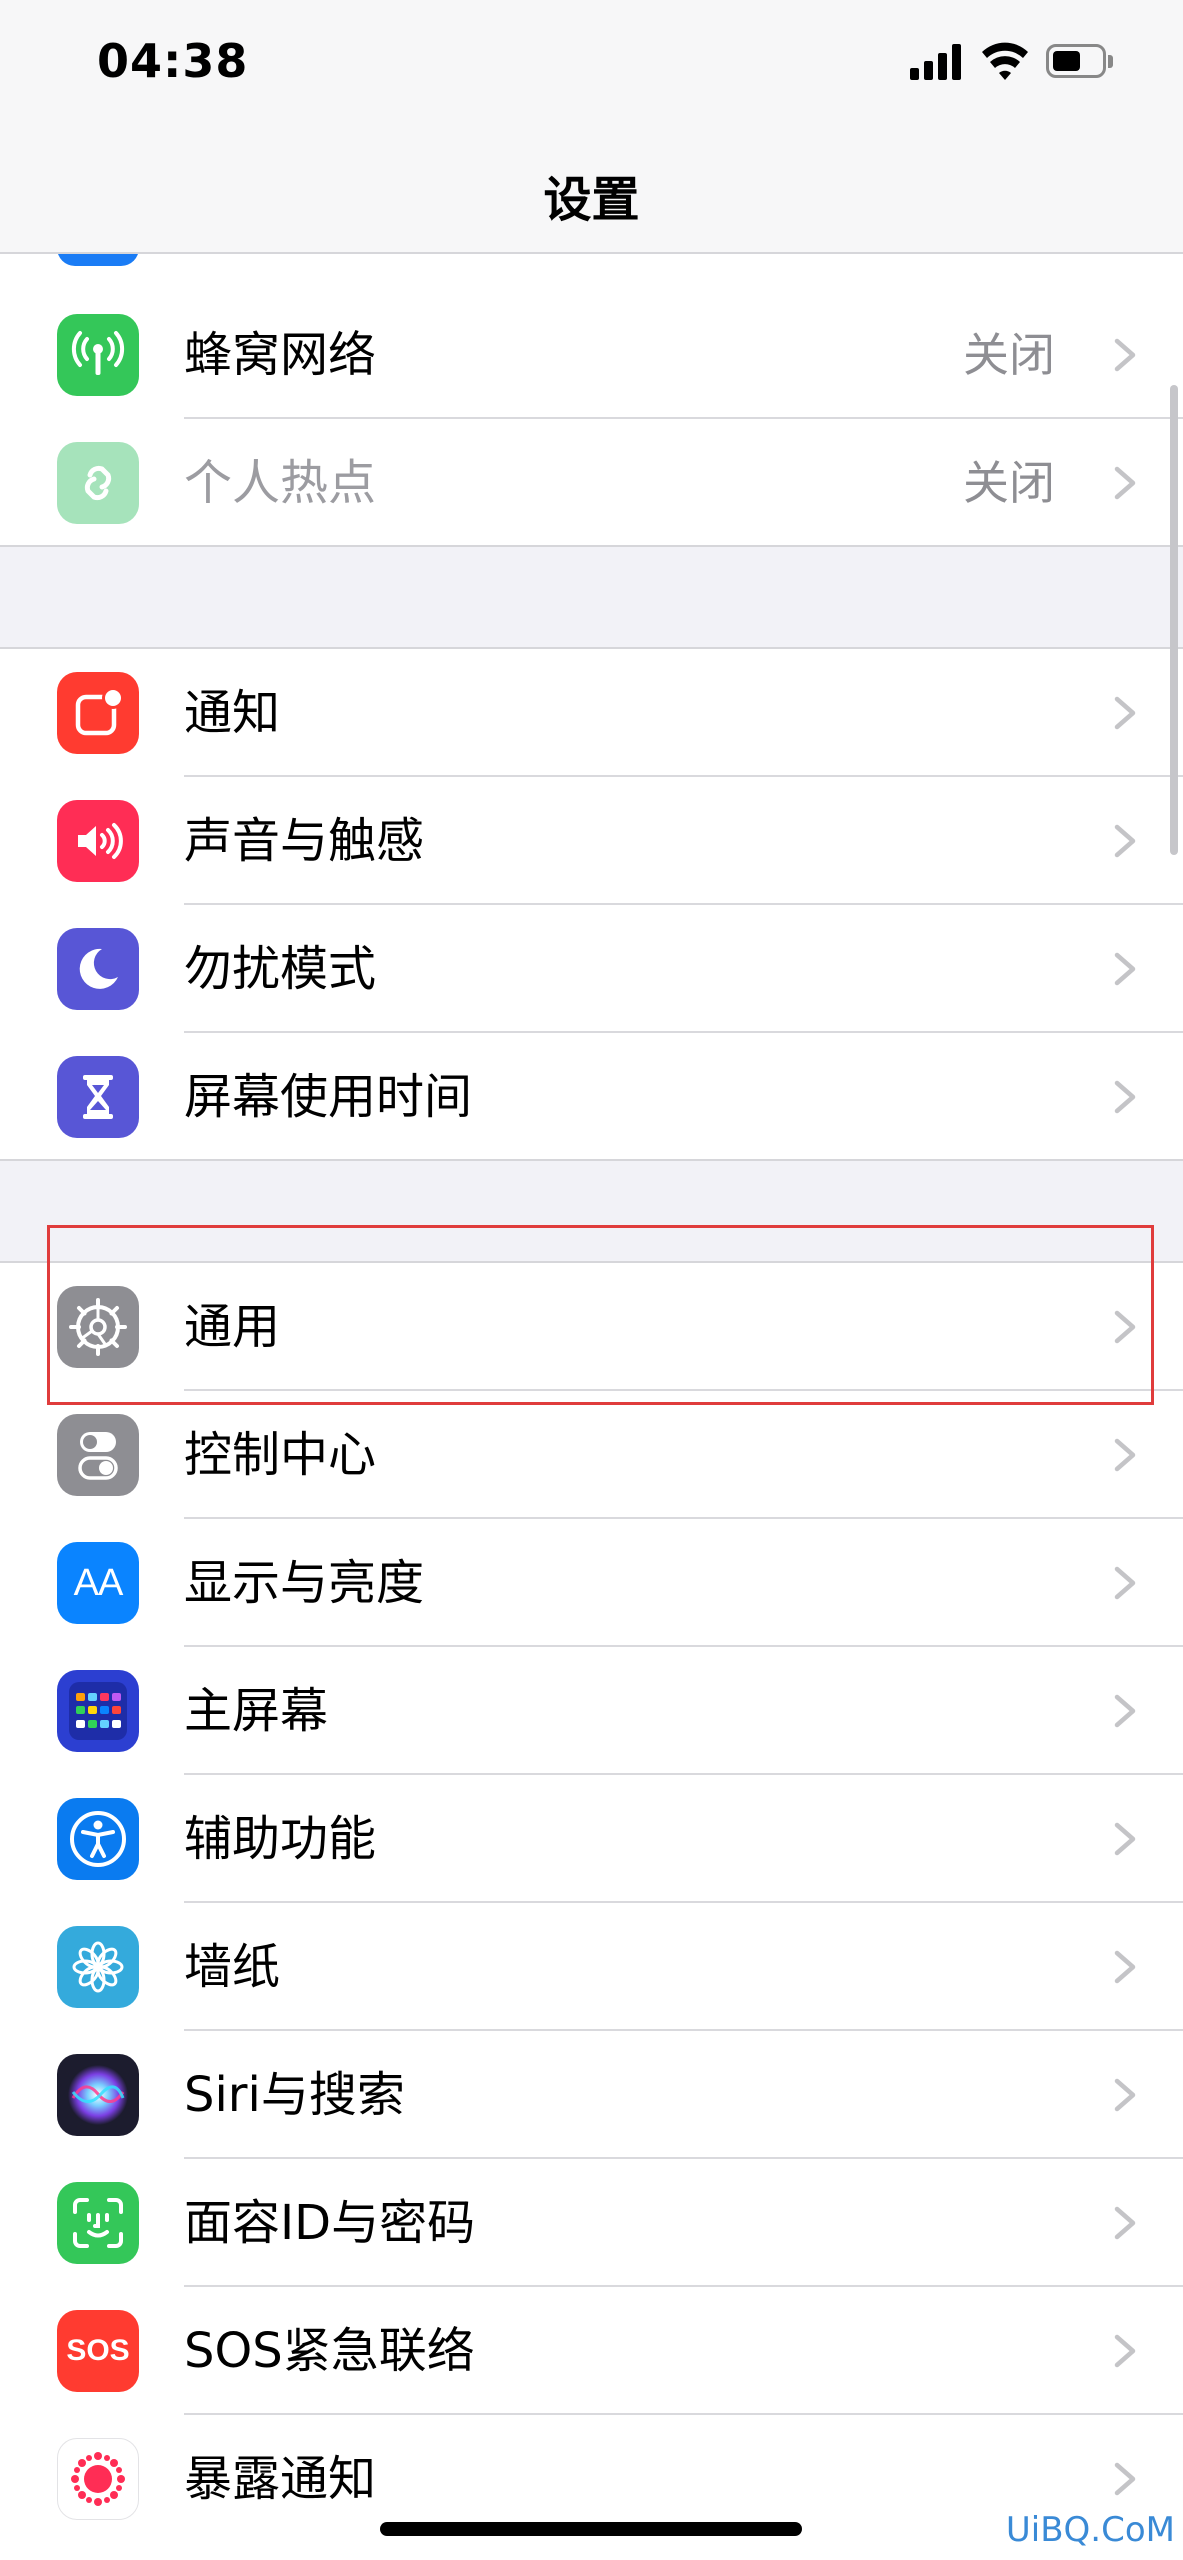  What do you see at coordinates (591, 1967) in the screenshot?
I see `row-wallpaper: 墙纸` at bounding box center [591, 1967].